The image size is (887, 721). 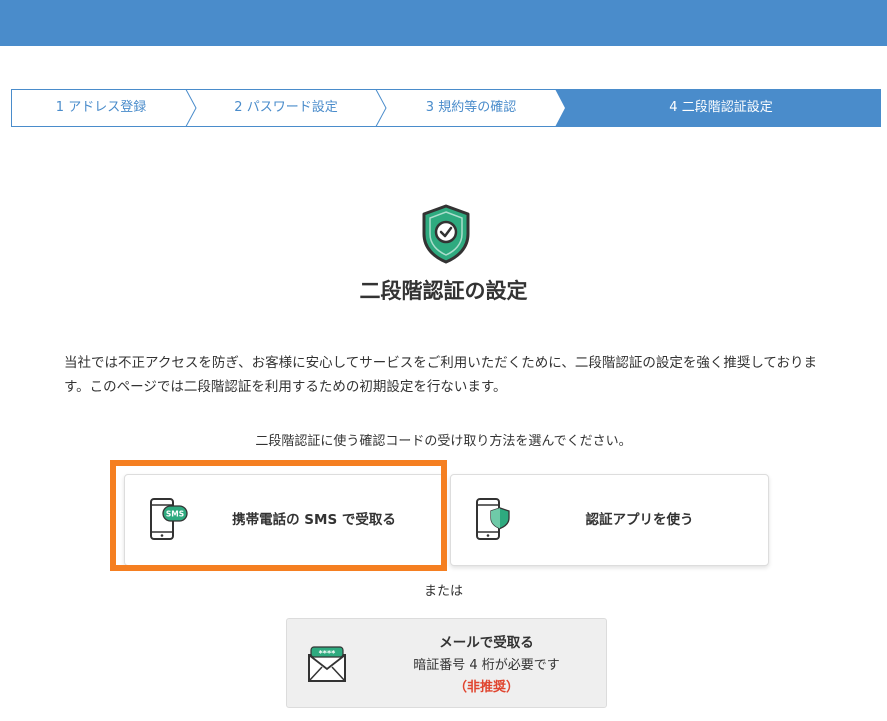 I want to click on step-4-two-factor-setting: 4 二段階認証設定, so click(x=721, y=107).